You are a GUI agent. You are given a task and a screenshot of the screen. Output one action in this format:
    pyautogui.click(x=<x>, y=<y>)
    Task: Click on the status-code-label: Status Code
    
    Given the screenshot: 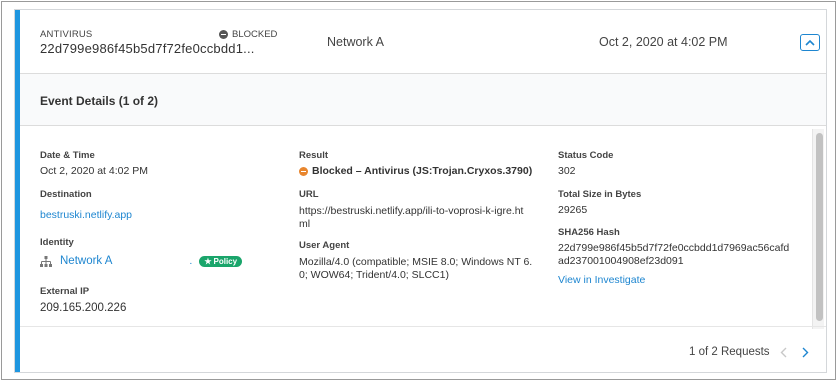 What is the action you would take?
    pyautogui.click(x=586, y=155)
    